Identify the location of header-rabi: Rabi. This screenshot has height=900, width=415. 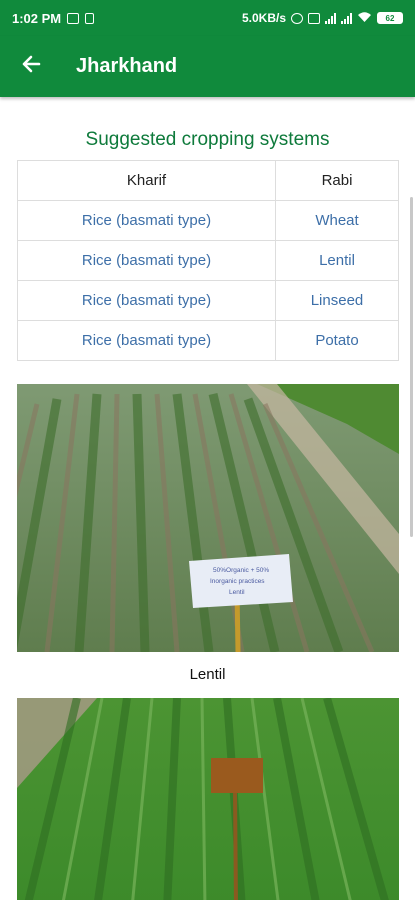
(337, 180).